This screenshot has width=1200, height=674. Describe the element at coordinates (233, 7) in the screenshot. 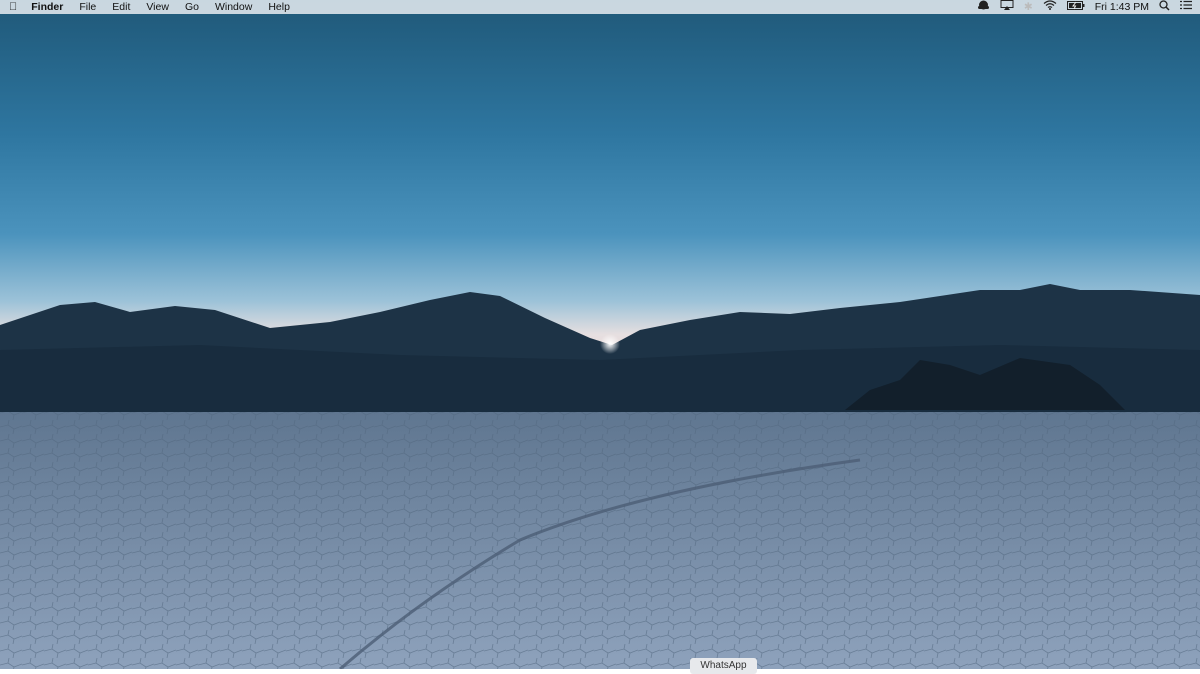

I see `menu-window: Window` at that location.